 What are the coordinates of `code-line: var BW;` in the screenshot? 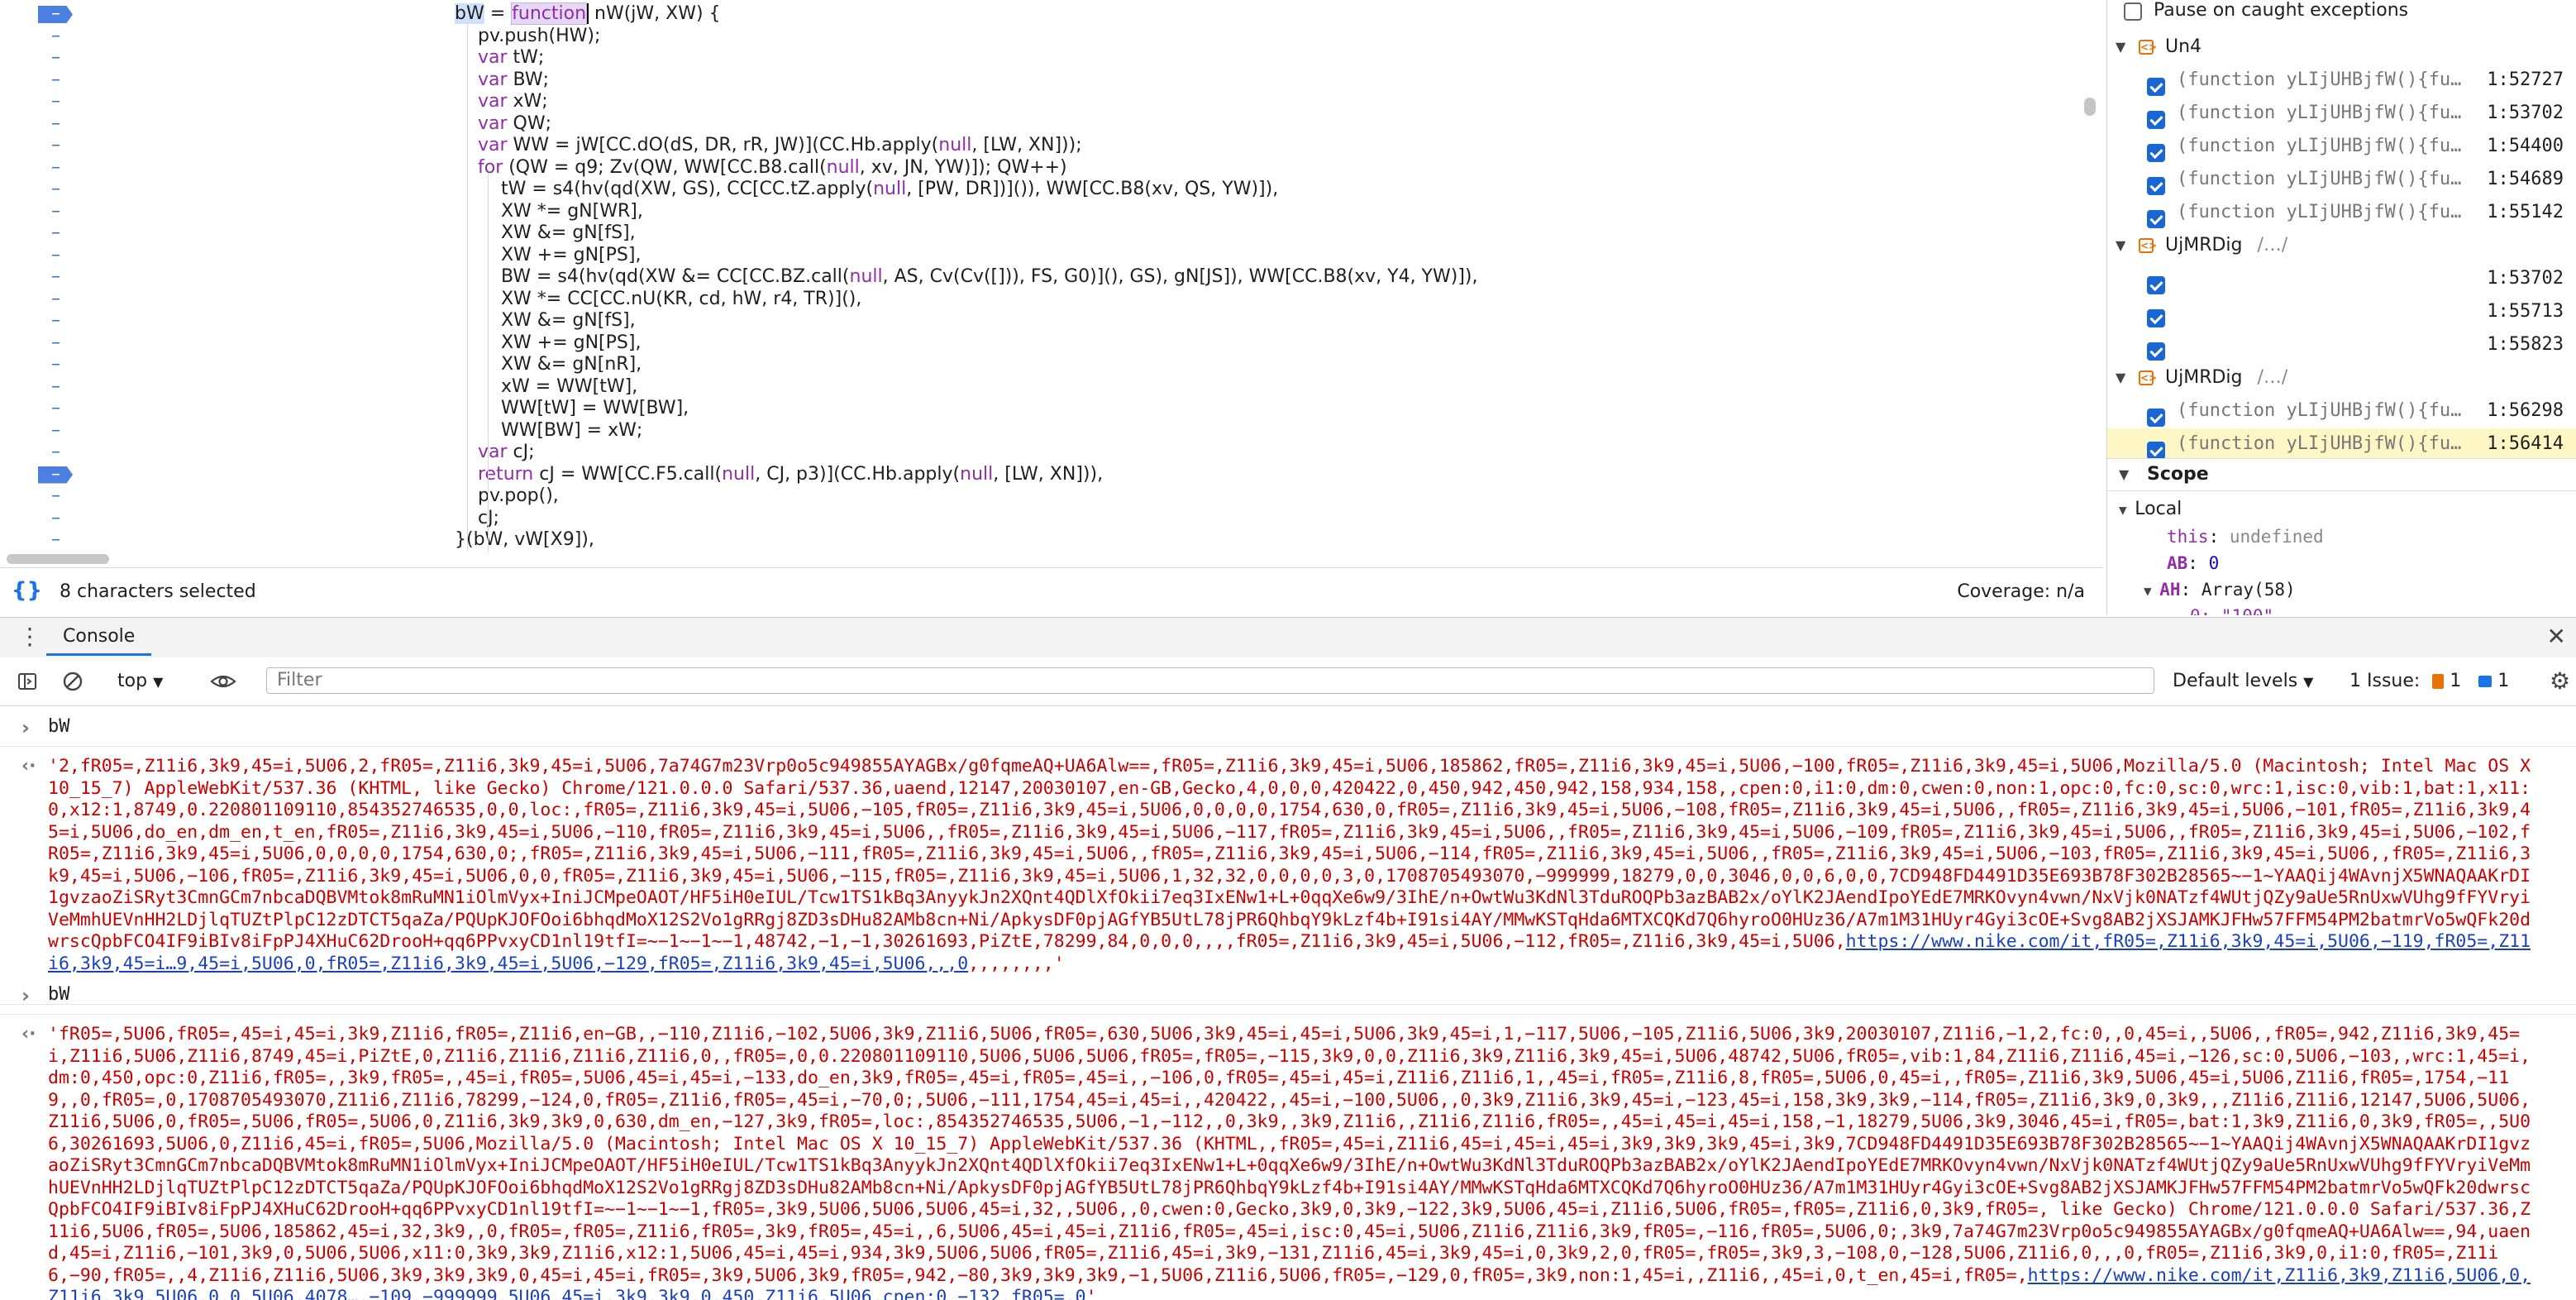 It's located at (502, 80).